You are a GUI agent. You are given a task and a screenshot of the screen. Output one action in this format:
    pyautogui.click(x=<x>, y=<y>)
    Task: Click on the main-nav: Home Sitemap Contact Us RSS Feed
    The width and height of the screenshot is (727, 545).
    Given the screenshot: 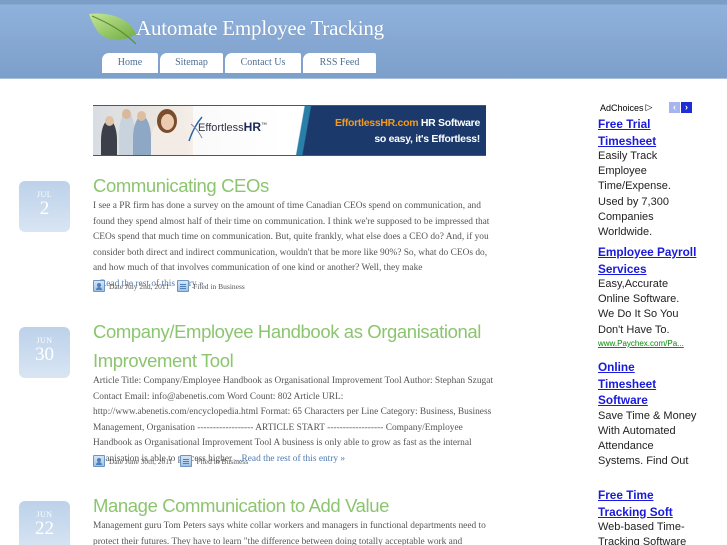 What is the action you would take?
    pyautogui.click(x=240, y=63)
    